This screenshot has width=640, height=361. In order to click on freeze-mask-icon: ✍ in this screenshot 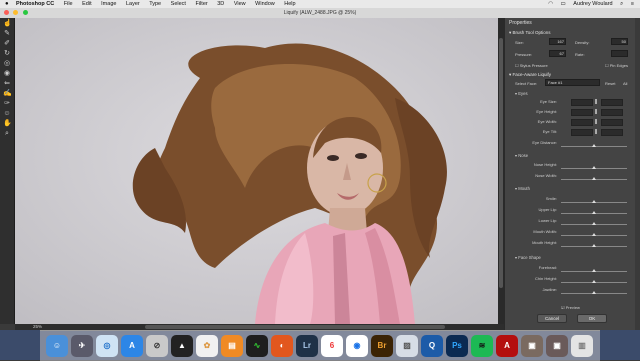, I will do `click(7, 94)`.